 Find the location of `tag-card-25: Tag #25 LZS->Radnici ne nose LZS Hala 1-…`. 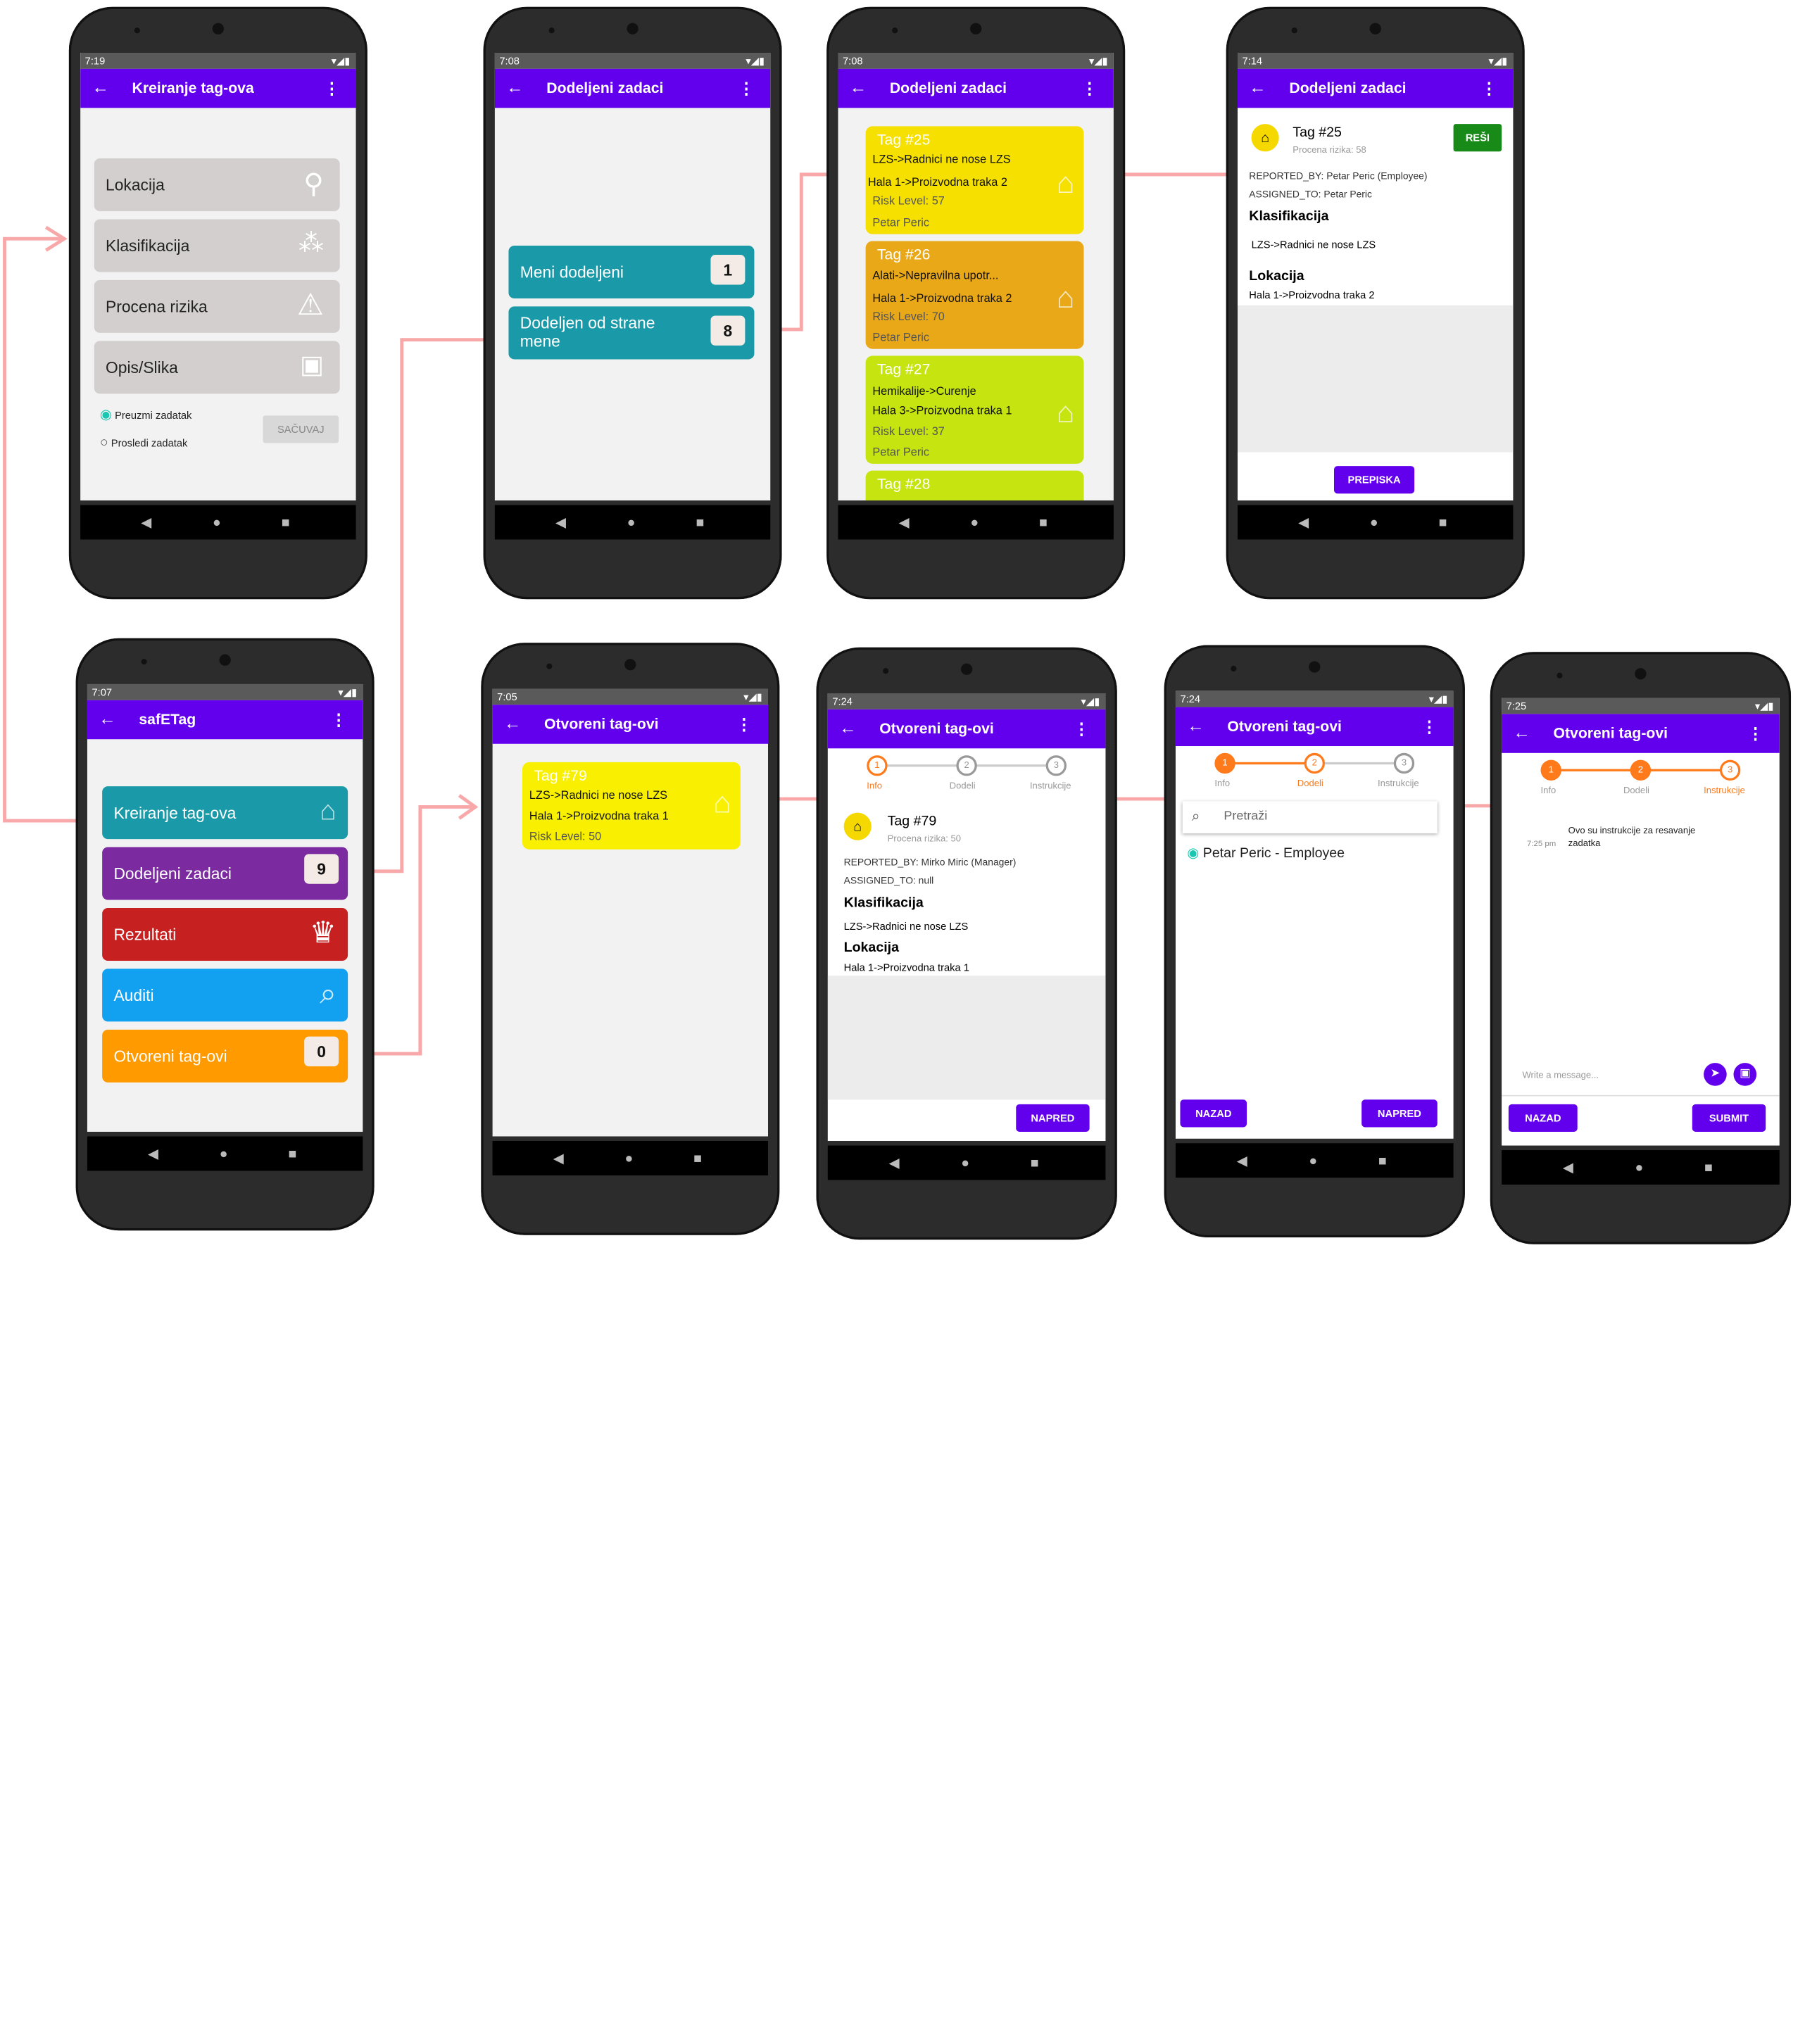

tag-card-25: Tag #25 LZS->Radnici ne nose LZS Hala 1-… is located at coordinates (974, 180).